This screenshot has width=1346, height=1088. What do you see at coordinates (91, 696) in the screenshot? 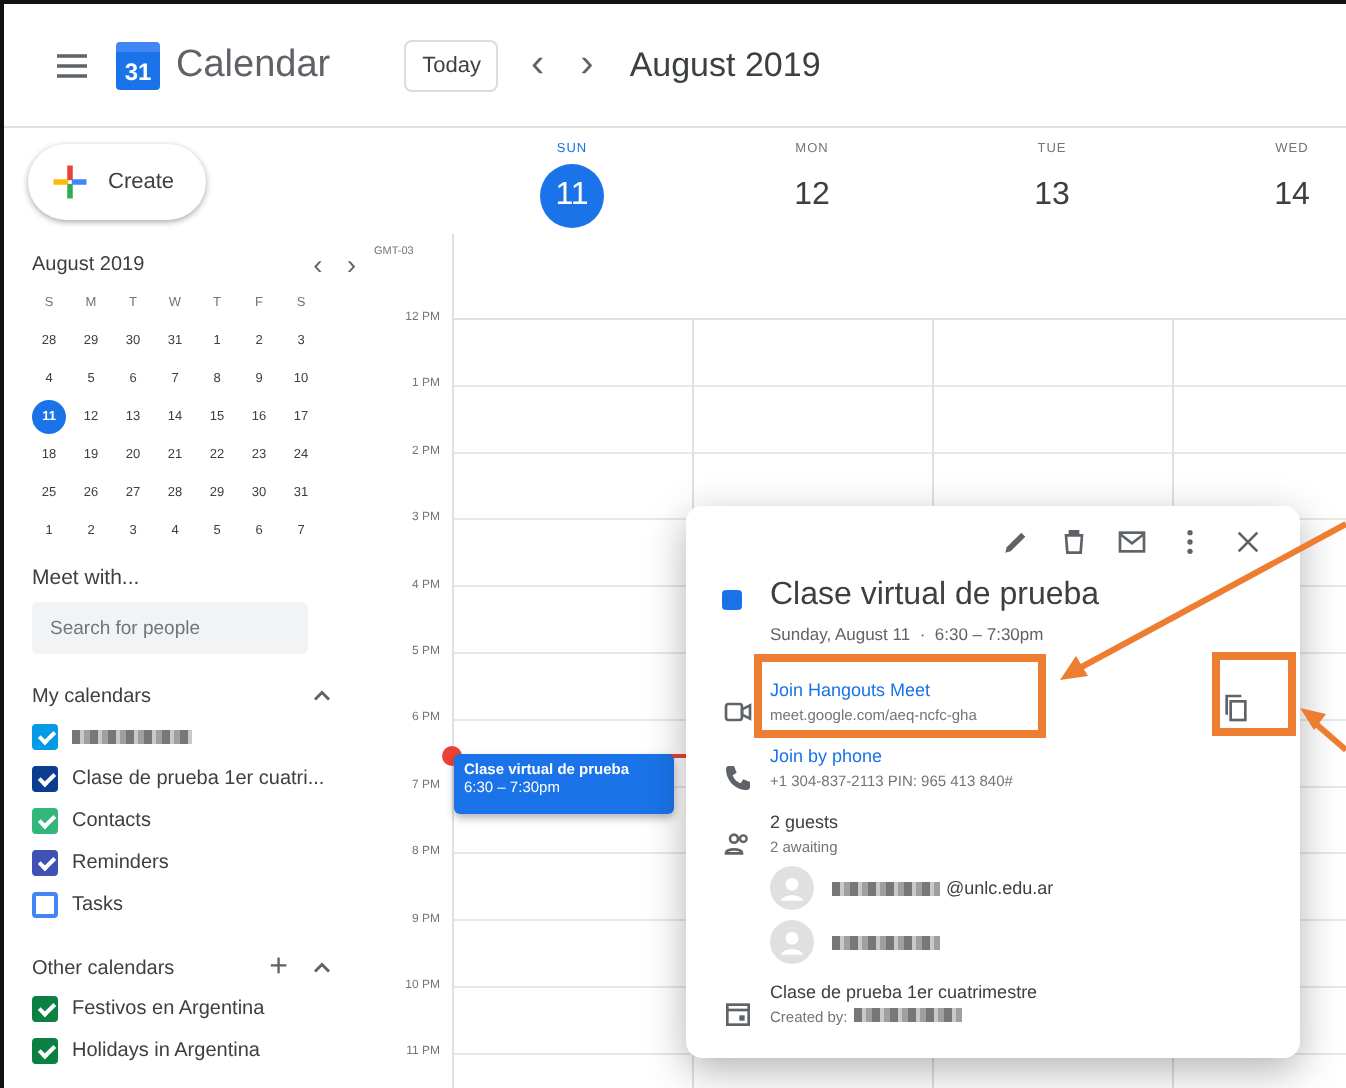
I see `section-title: My calendars` at bounding box center [91, 696].